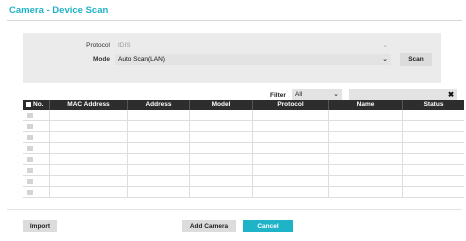 Image resolution: width=466 pixels, height=241 pixels. Describe the element at coordinates (451, 94) in the screenshot. I see `close-icon: ✖` at that location.